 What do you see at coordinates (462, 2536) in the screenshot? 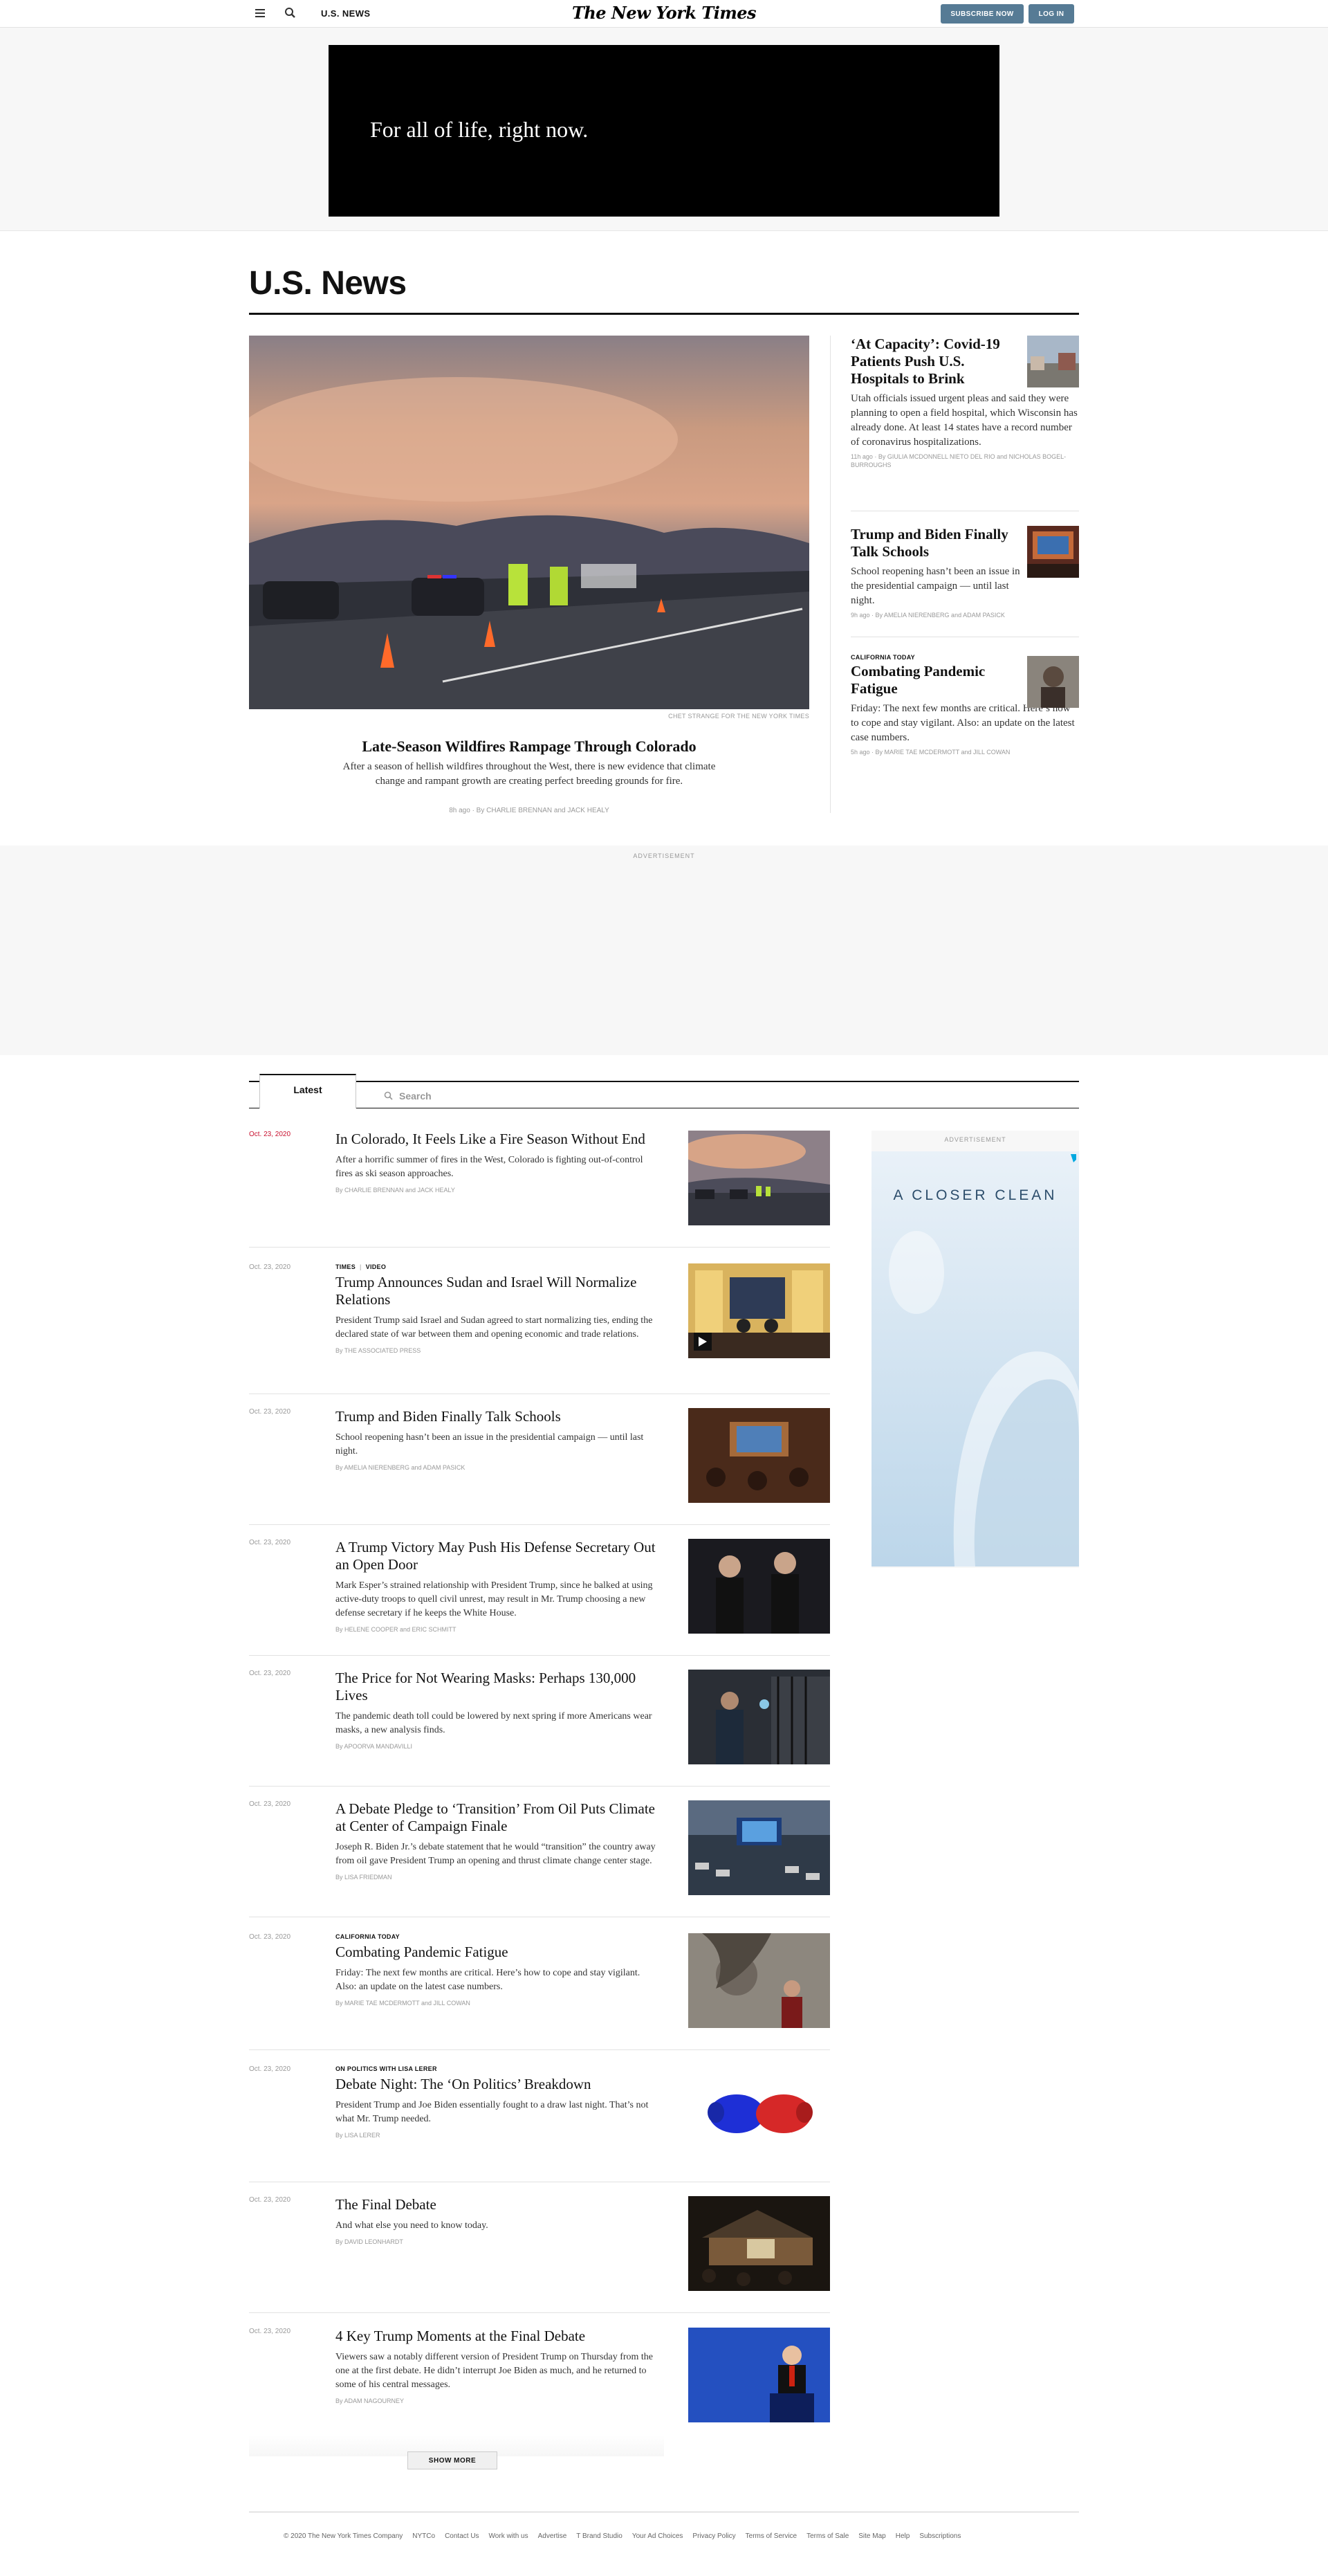
I see `footer-link-contact: Contact Us` at bounding box center [462, 2536].